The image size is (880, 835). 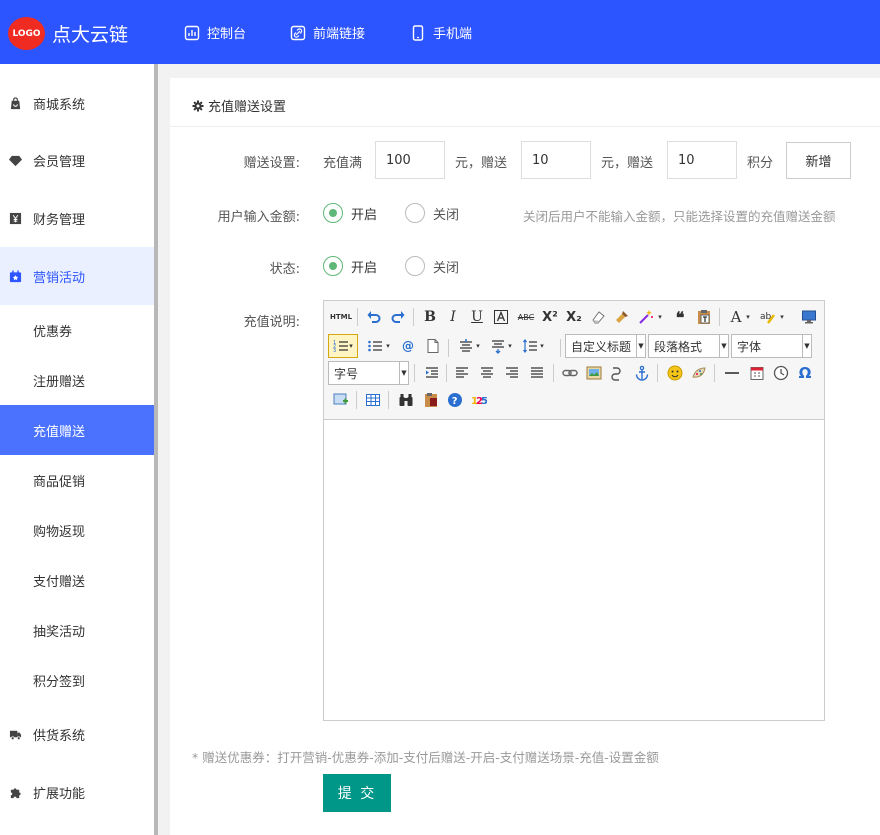 I want to click on insert-frame-icon, so click(x=341, y=400).